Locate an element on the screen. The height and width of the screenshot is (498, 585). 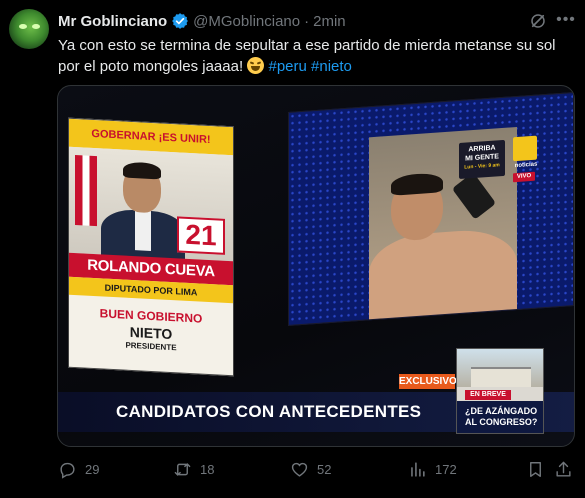
like-button: 52 is located at coordinates (310, 469).